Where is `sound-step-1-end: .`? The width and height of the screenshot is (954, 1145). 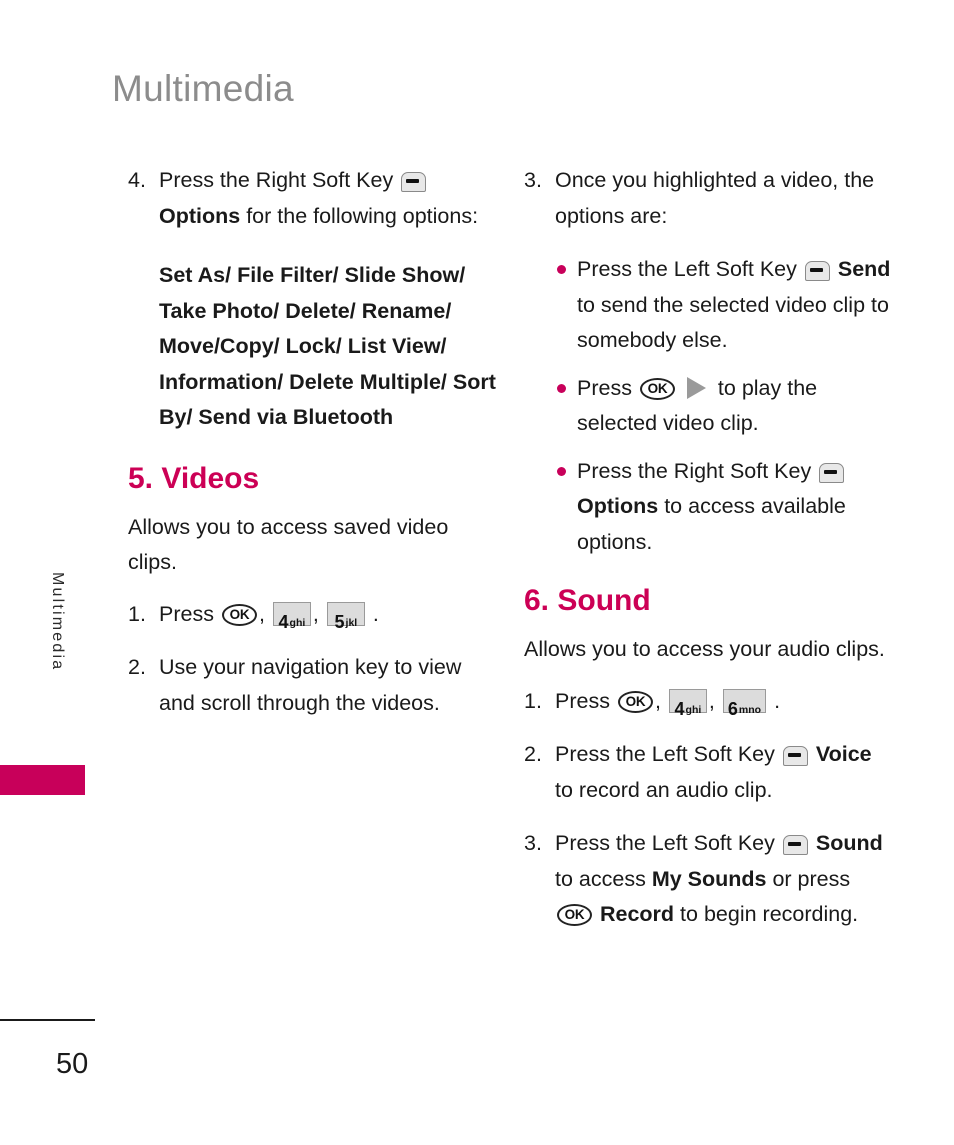
sound-step-1-end: . is located at coordinates (777, 700).